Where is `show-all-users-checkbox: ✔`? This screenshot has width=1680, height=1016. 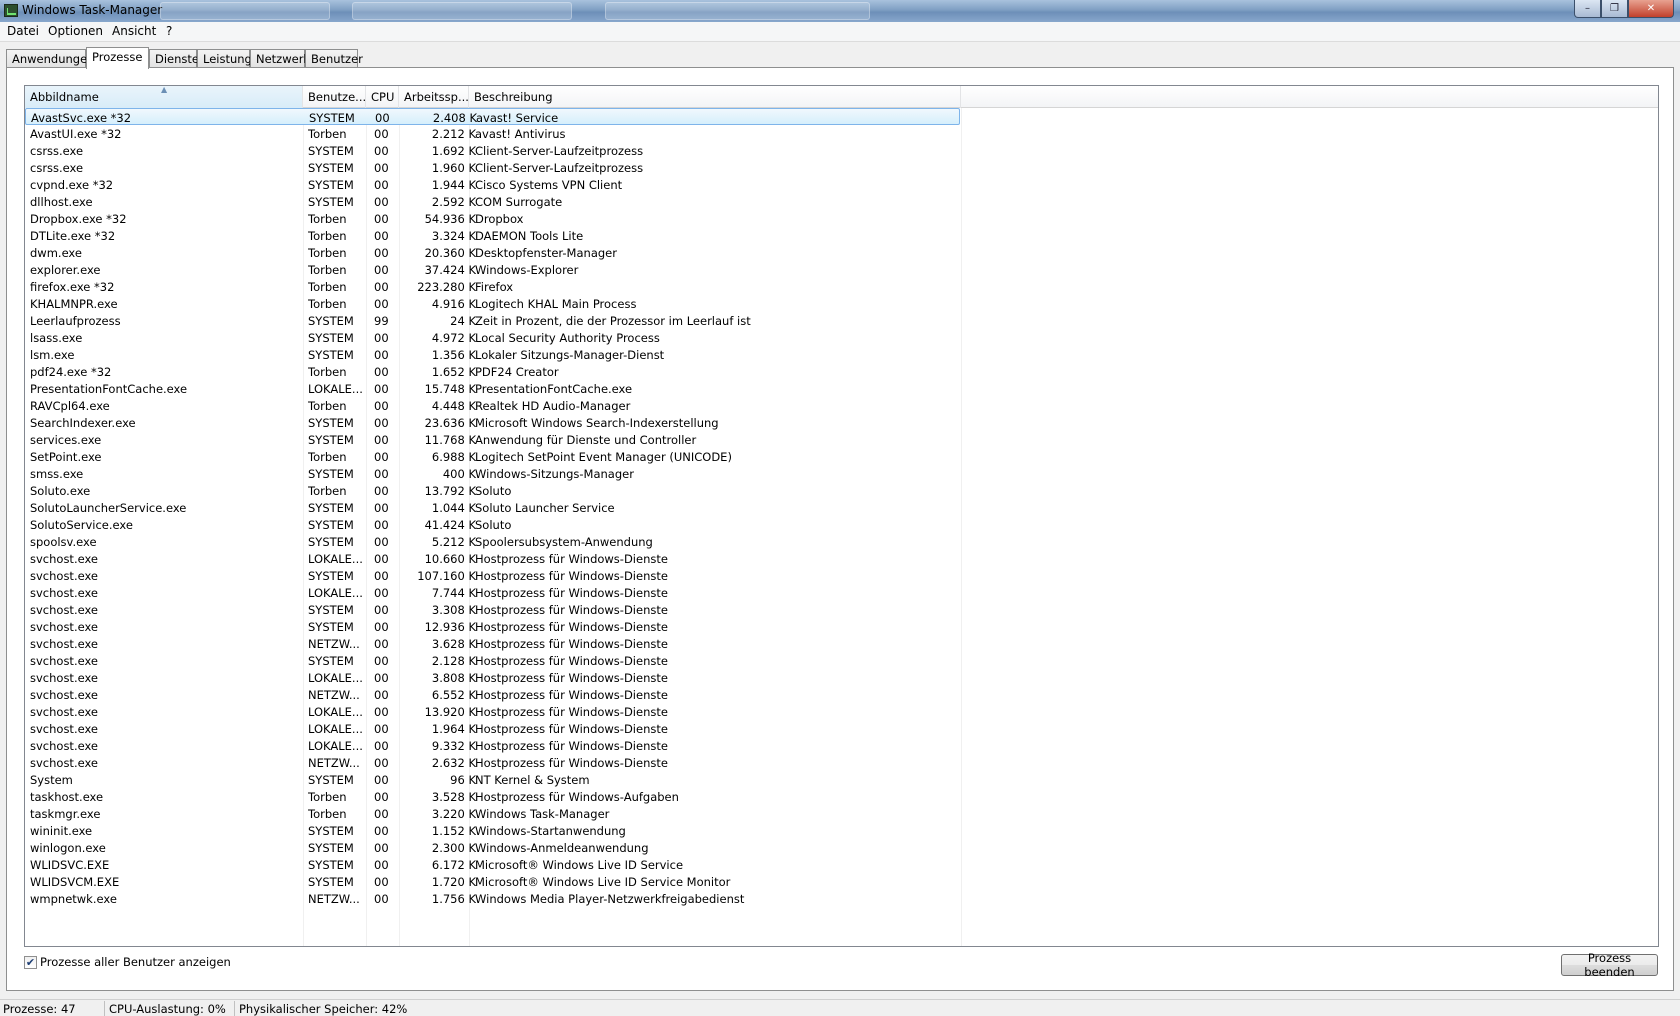 show-all-users-checkbox: ✔ is located at coordinates (30, 962).